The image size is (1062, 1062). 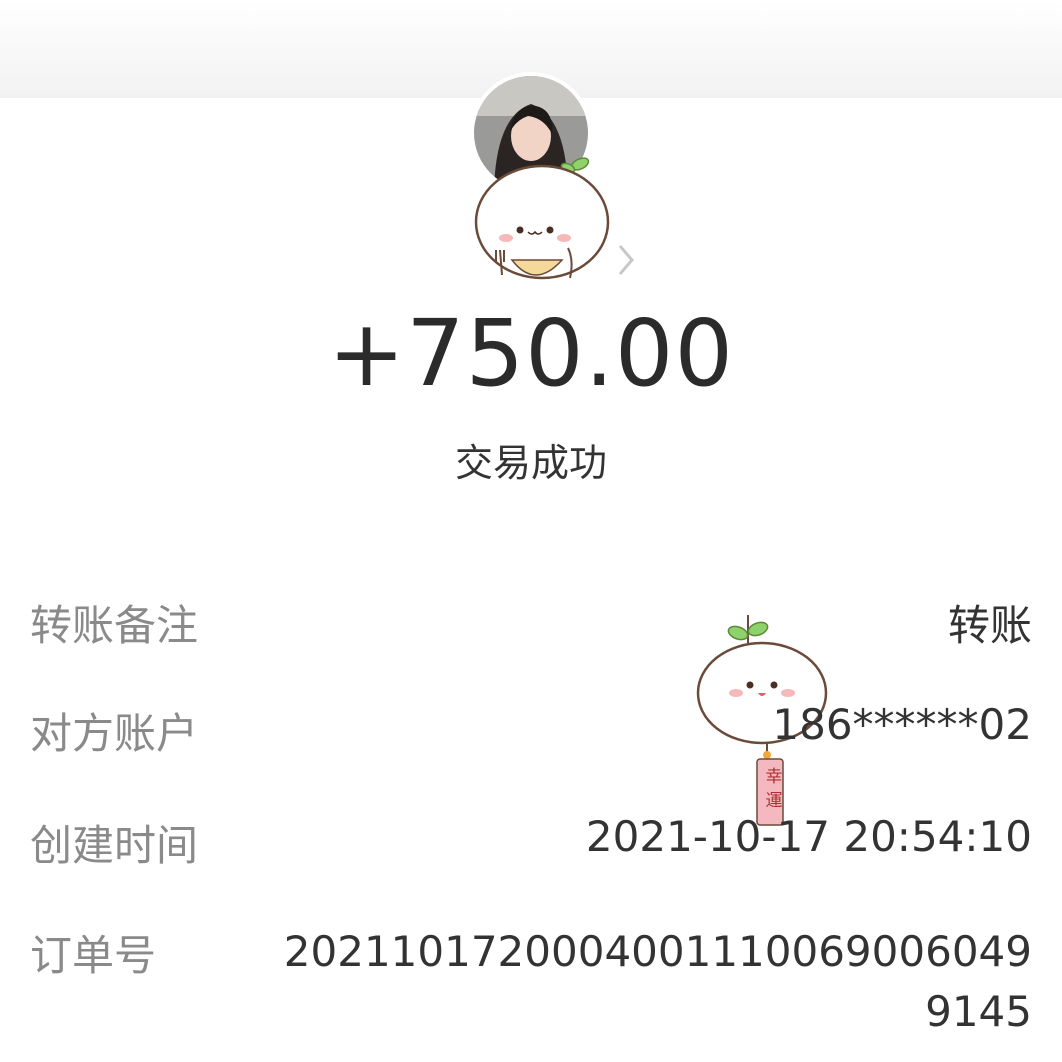 I want to click on bun-sticker-fork-icon, so click(x=542, y=218).